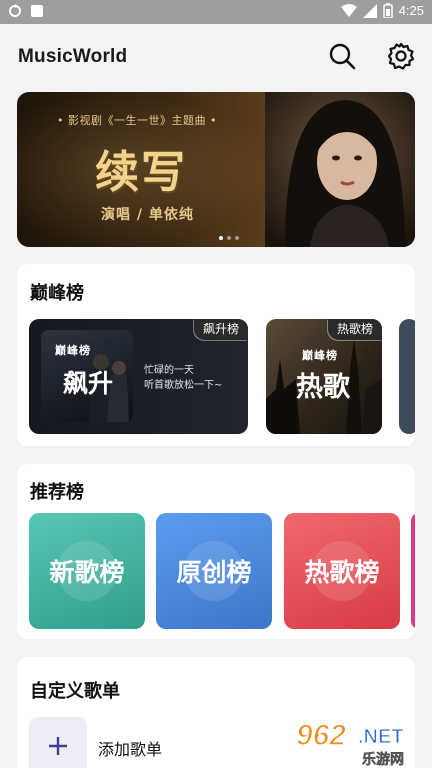  I want to click on watermark-logo: 962 .NET 乐游网, so click(349, 743).